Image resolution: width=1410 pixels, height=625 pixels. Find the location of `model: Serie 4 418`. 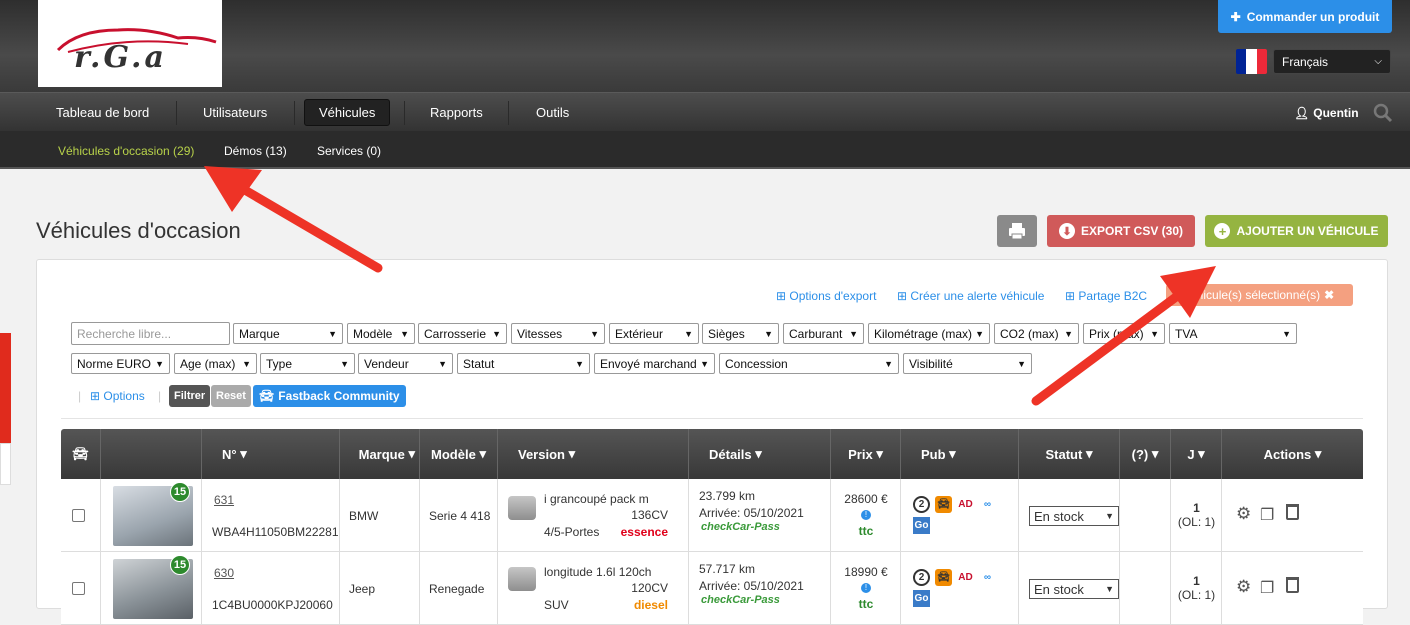

model: Serie 4 418 is located at coordinates (460, 516).